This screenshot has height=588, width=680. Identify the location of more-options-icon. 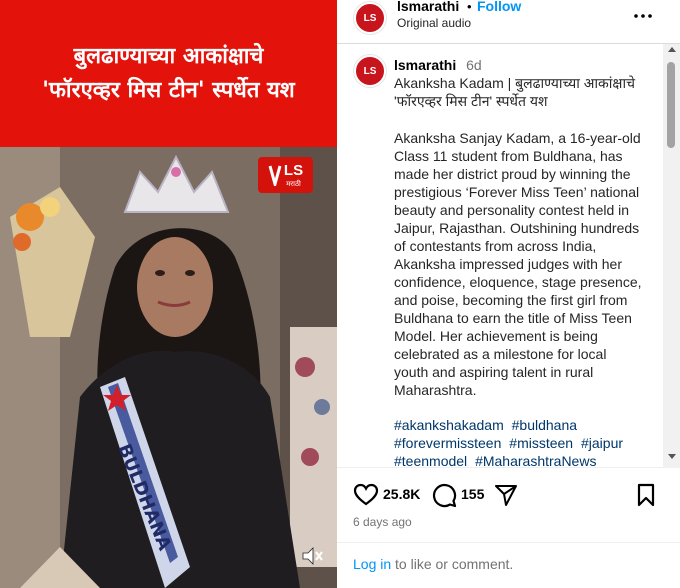
(643, 13).